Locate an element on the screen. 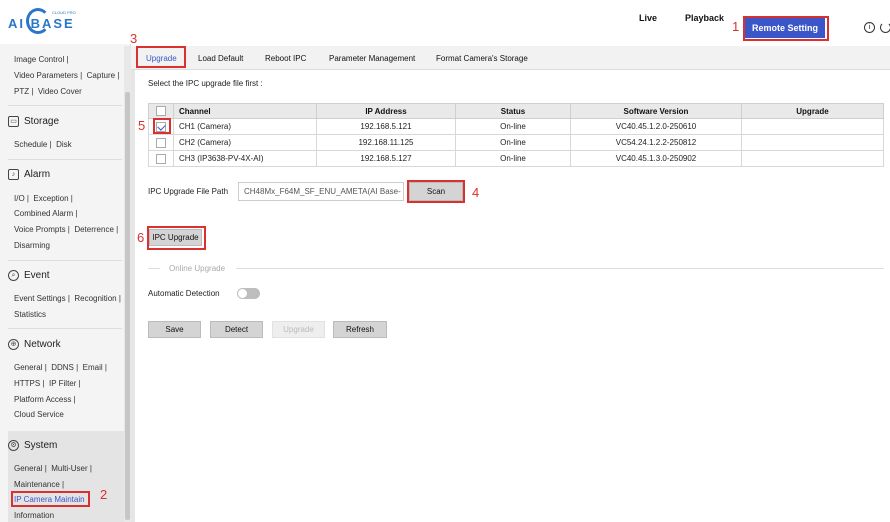 This screenshot has height=522, width=890. col-software-version: Software Version is located at coordinates (656, 111).